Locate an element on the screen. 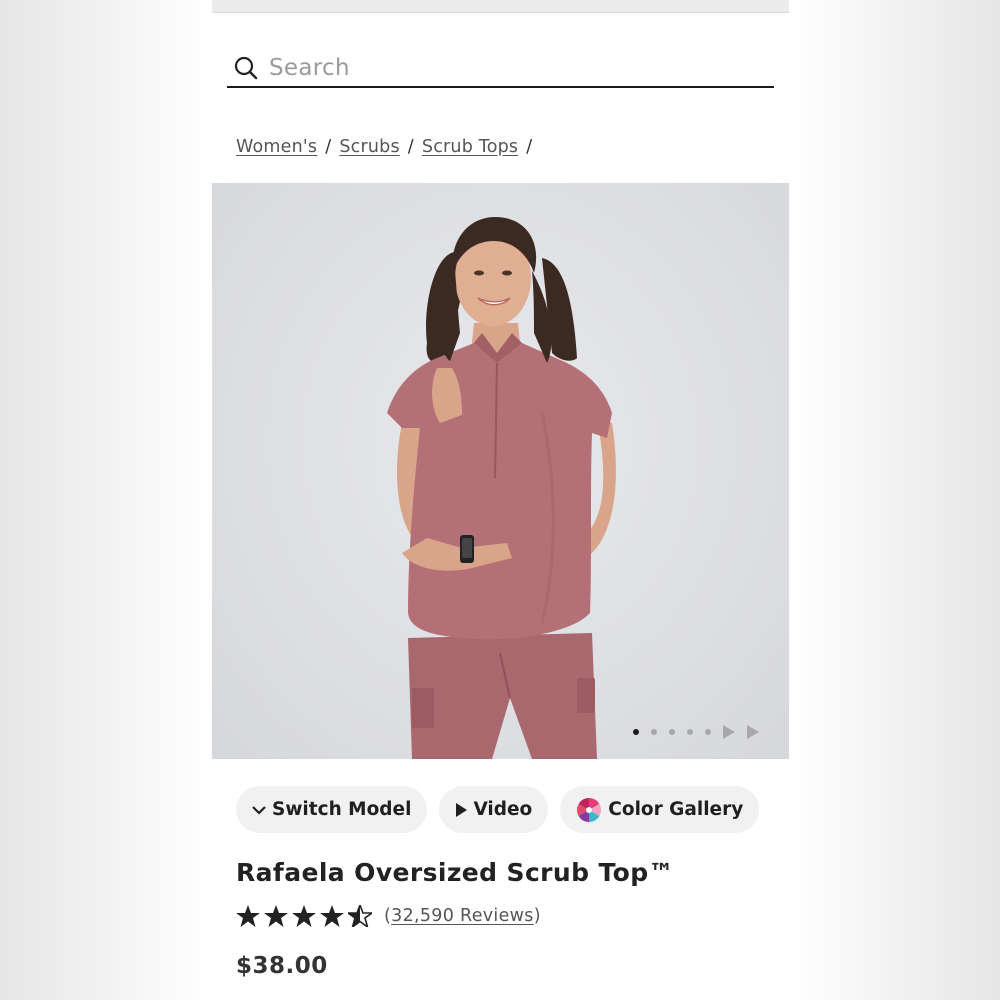  search-input is located at coordinates (509, 68).